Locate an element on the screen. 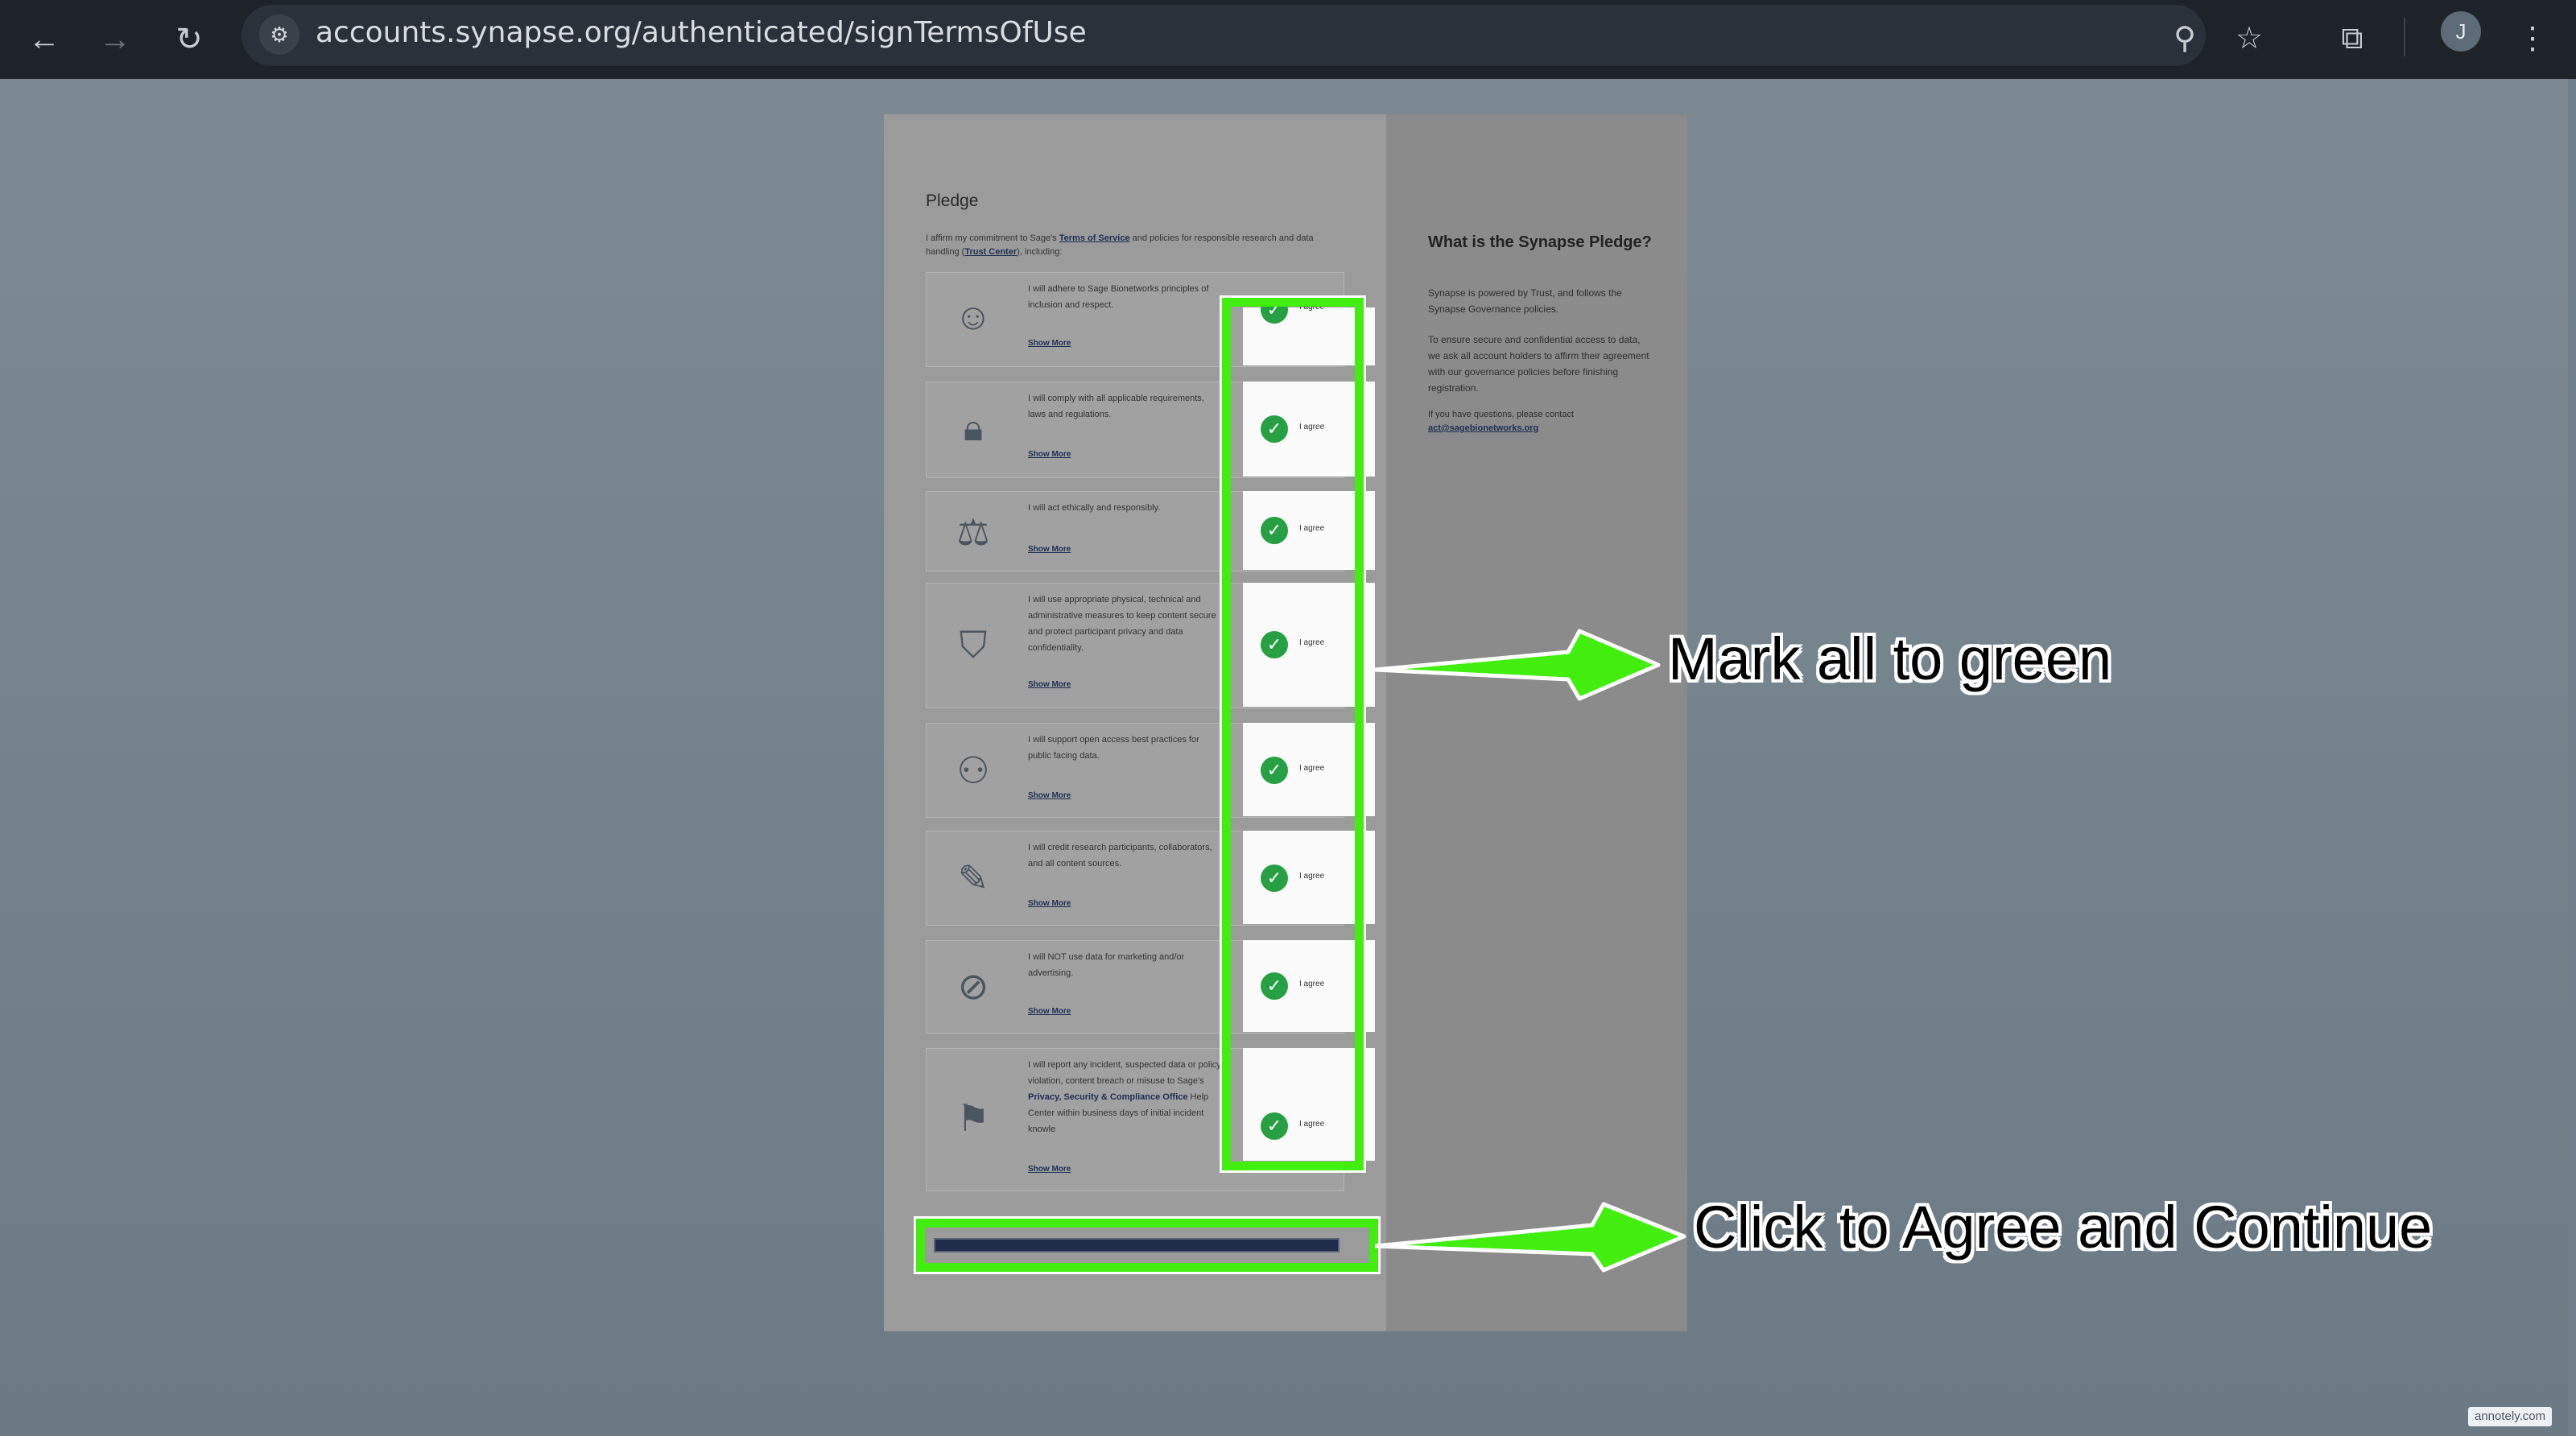 This screenshot has height=1436, width=2576. pencil-icon: ✎ is located at coordinates (973, 878).